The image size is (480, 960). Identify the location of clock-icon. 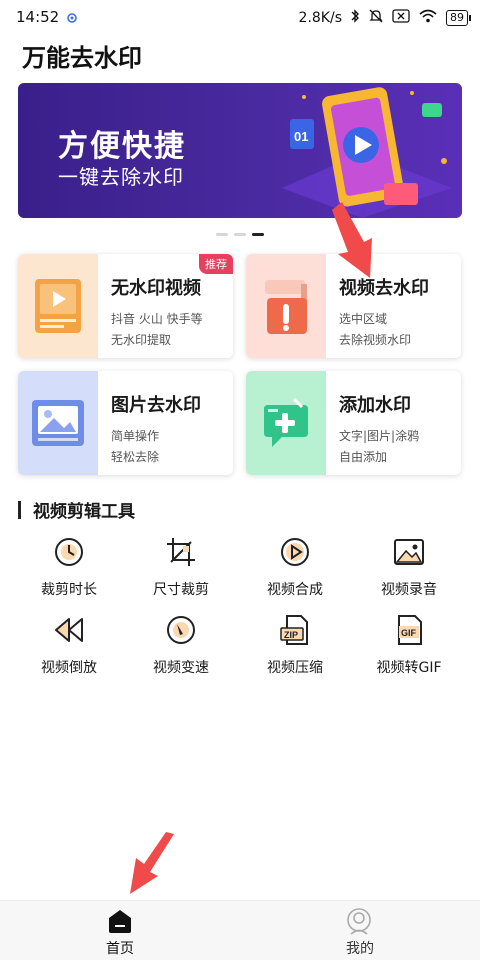
(69, 552).